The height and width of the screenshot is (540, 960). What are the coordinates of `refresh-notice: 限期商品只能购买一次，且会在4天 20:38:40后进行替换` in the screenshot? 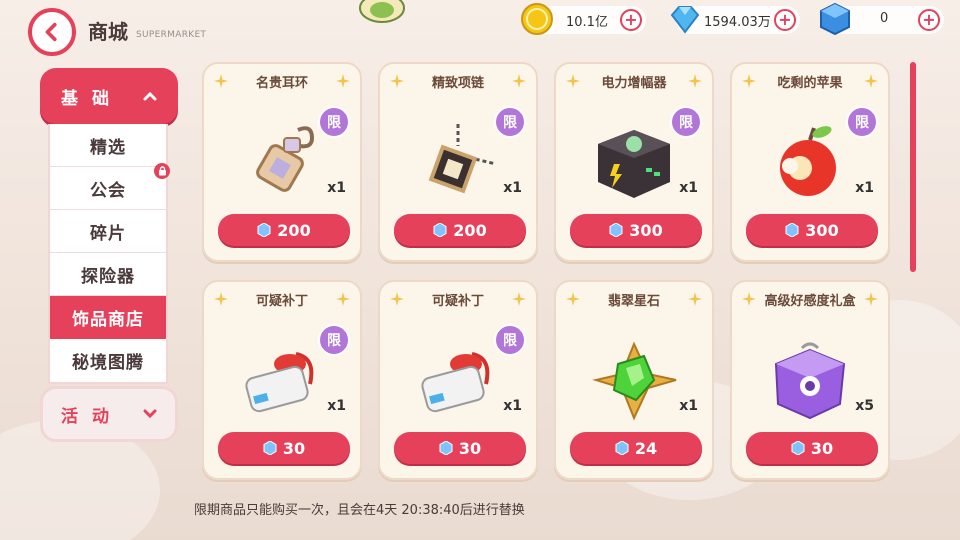 It's located at (359, 510).